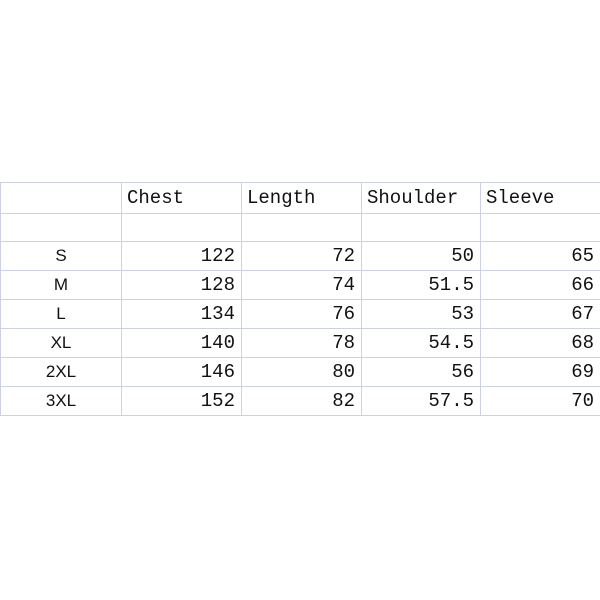  Describe the element at coordinates (61, 343) in the screenshot. I see `cell-size: XL` at that location.